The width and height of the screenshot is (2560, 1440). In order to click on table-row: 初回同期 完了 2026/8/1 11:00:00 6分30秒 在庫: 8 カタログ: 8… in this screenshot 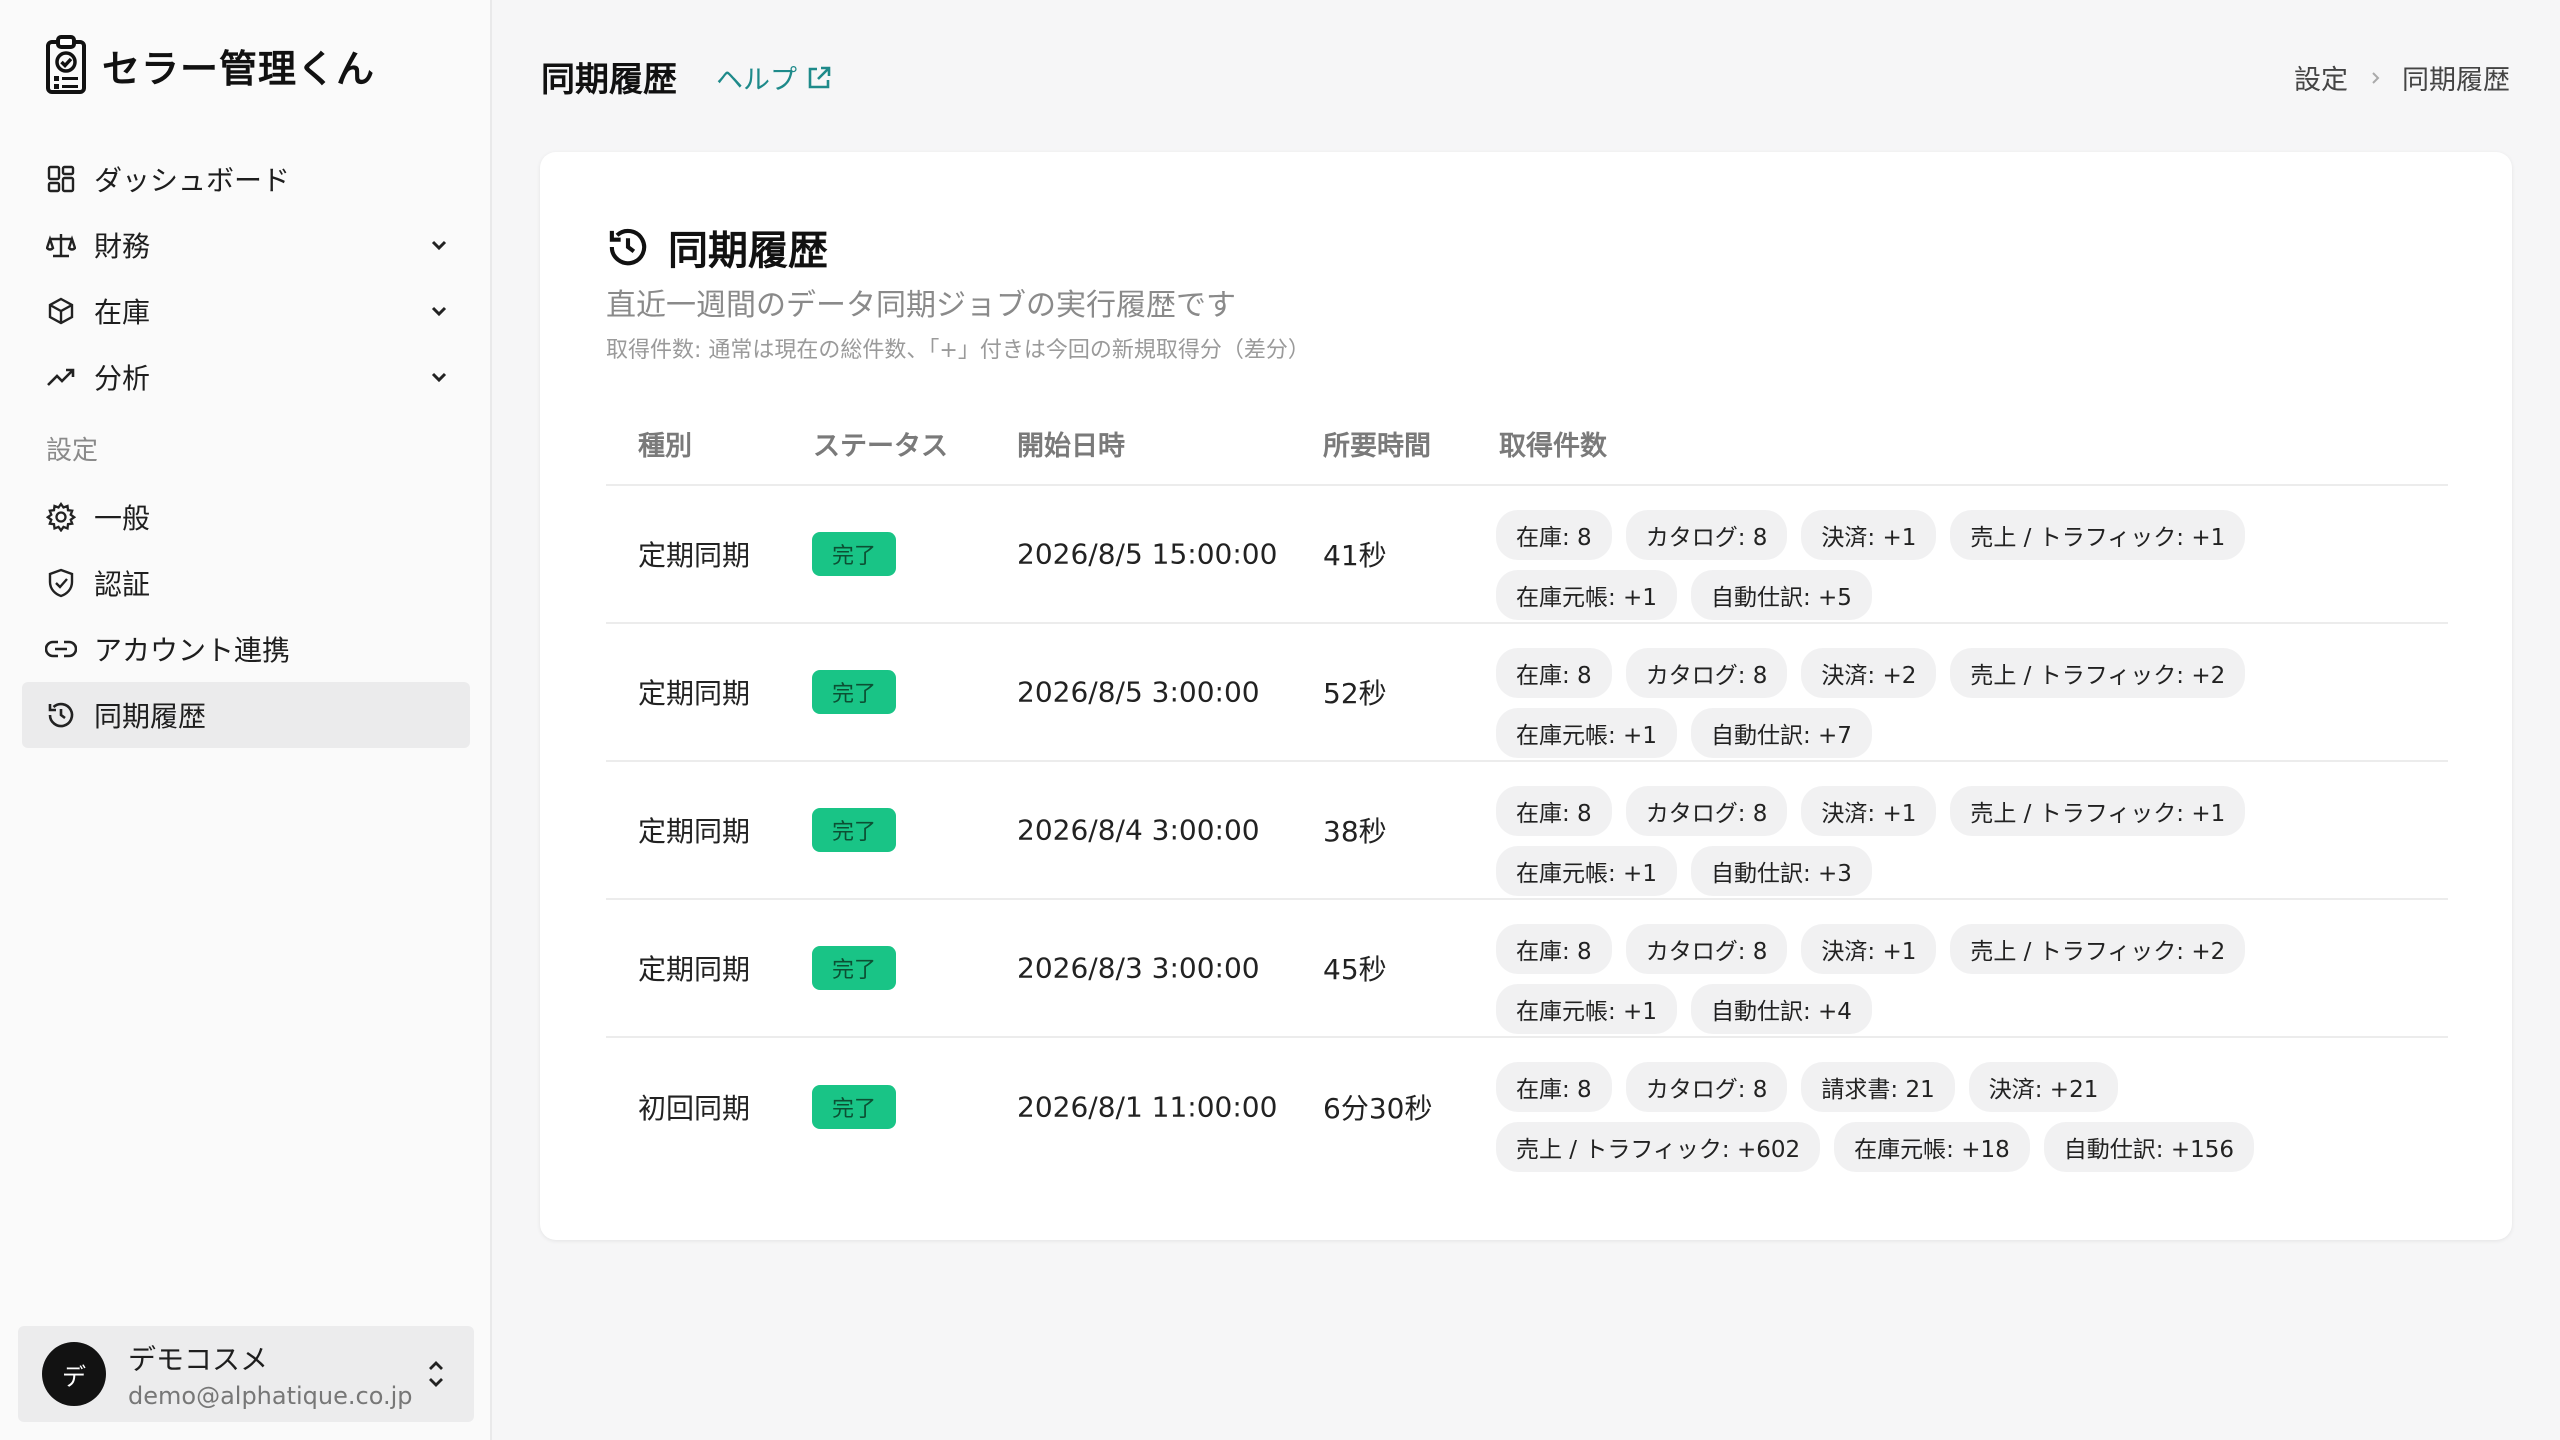, I will do `click(1527, 1107)`.